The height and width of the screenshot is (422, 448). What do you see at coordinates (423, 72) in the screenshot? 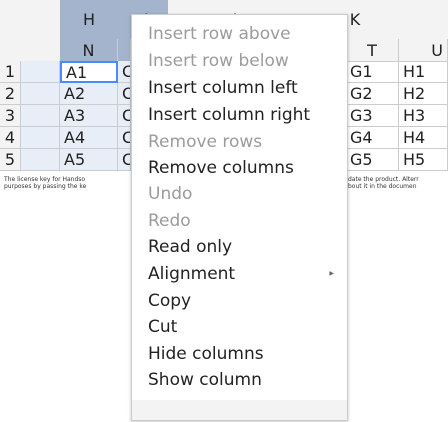
I see `cell: H1` at bounding box center [423, 72].